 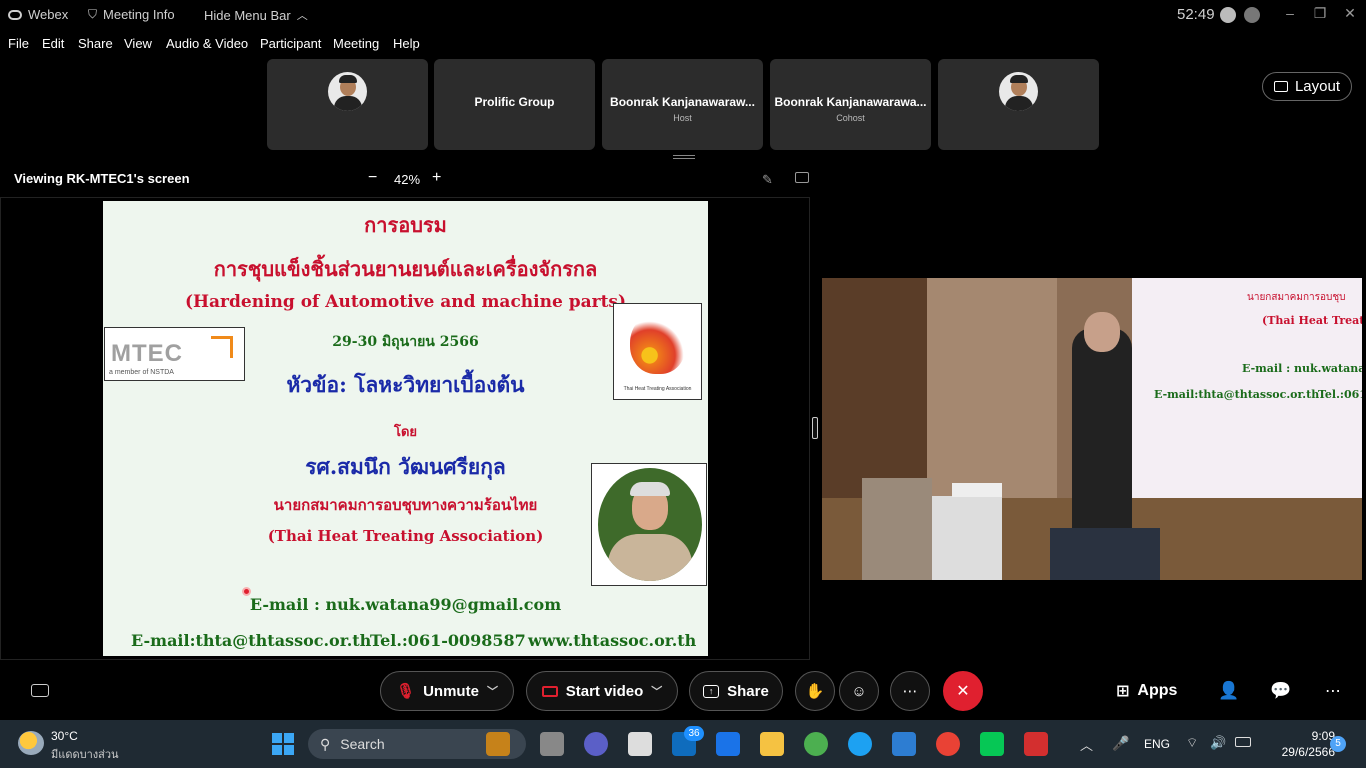 I want to click on menu-share: Share, so click(x=95, y=43).